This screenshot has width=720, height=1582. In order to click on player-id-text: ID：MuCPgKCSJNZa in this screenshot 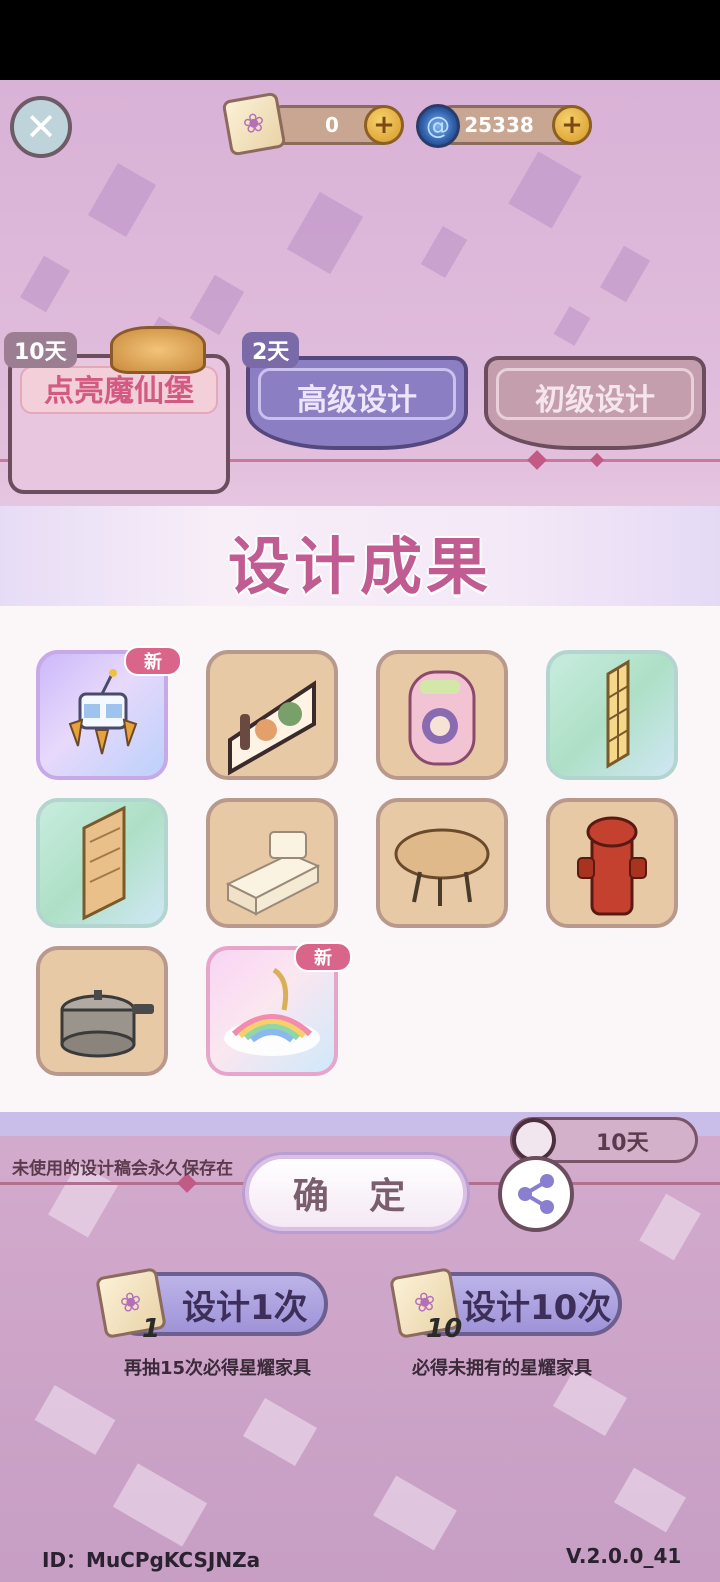, I will do `click(151, 1560)`.